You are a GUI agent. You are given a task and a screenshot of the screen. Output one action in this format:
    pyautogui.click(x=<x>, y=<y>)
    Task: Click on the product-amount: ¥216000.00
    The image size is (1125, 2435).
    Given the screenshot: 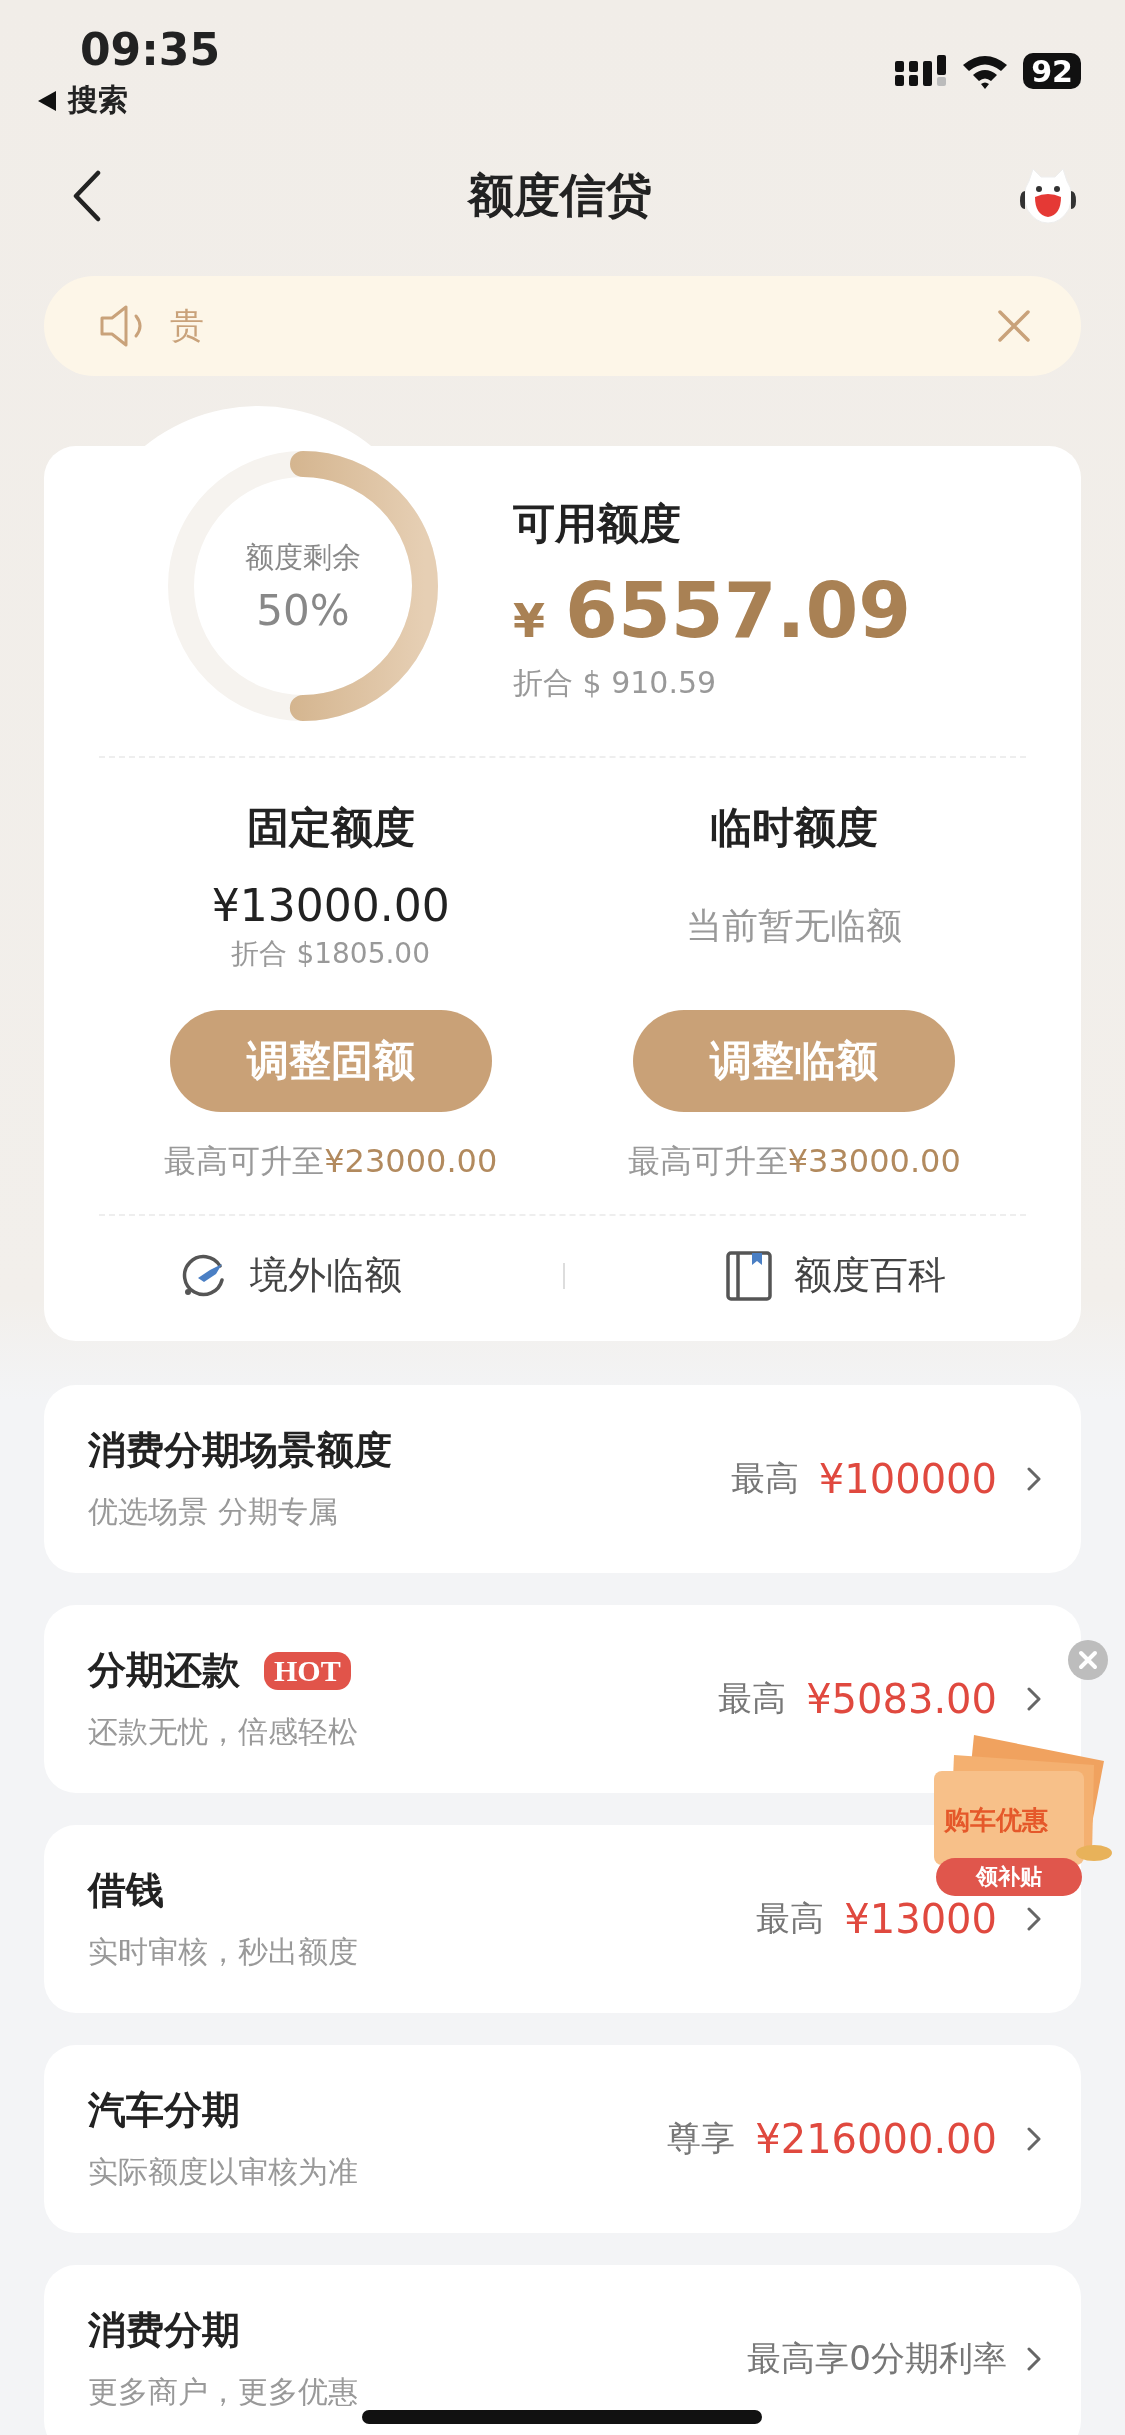 What is the action you would take?
    pyautogui.click(x=876, y=2139)
    